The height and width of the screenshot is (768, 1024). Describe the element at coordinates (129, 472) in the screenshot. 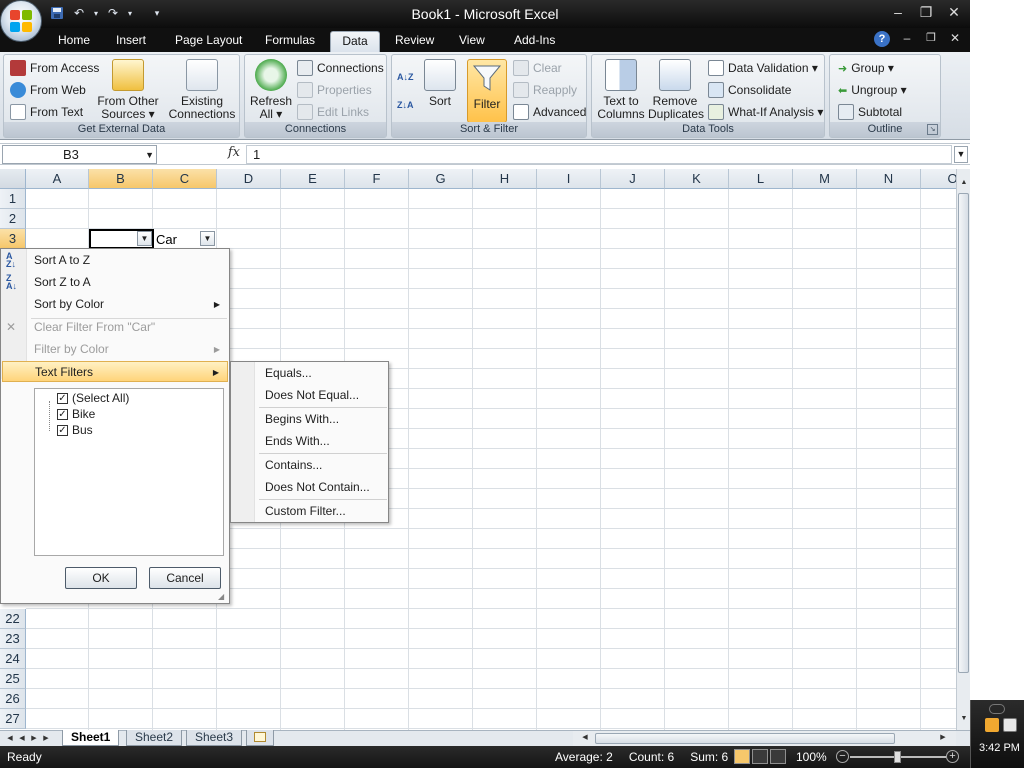

I see `filter-value-list: ✓ (Select All) ✓ Bike ✓ Bus` at that location.